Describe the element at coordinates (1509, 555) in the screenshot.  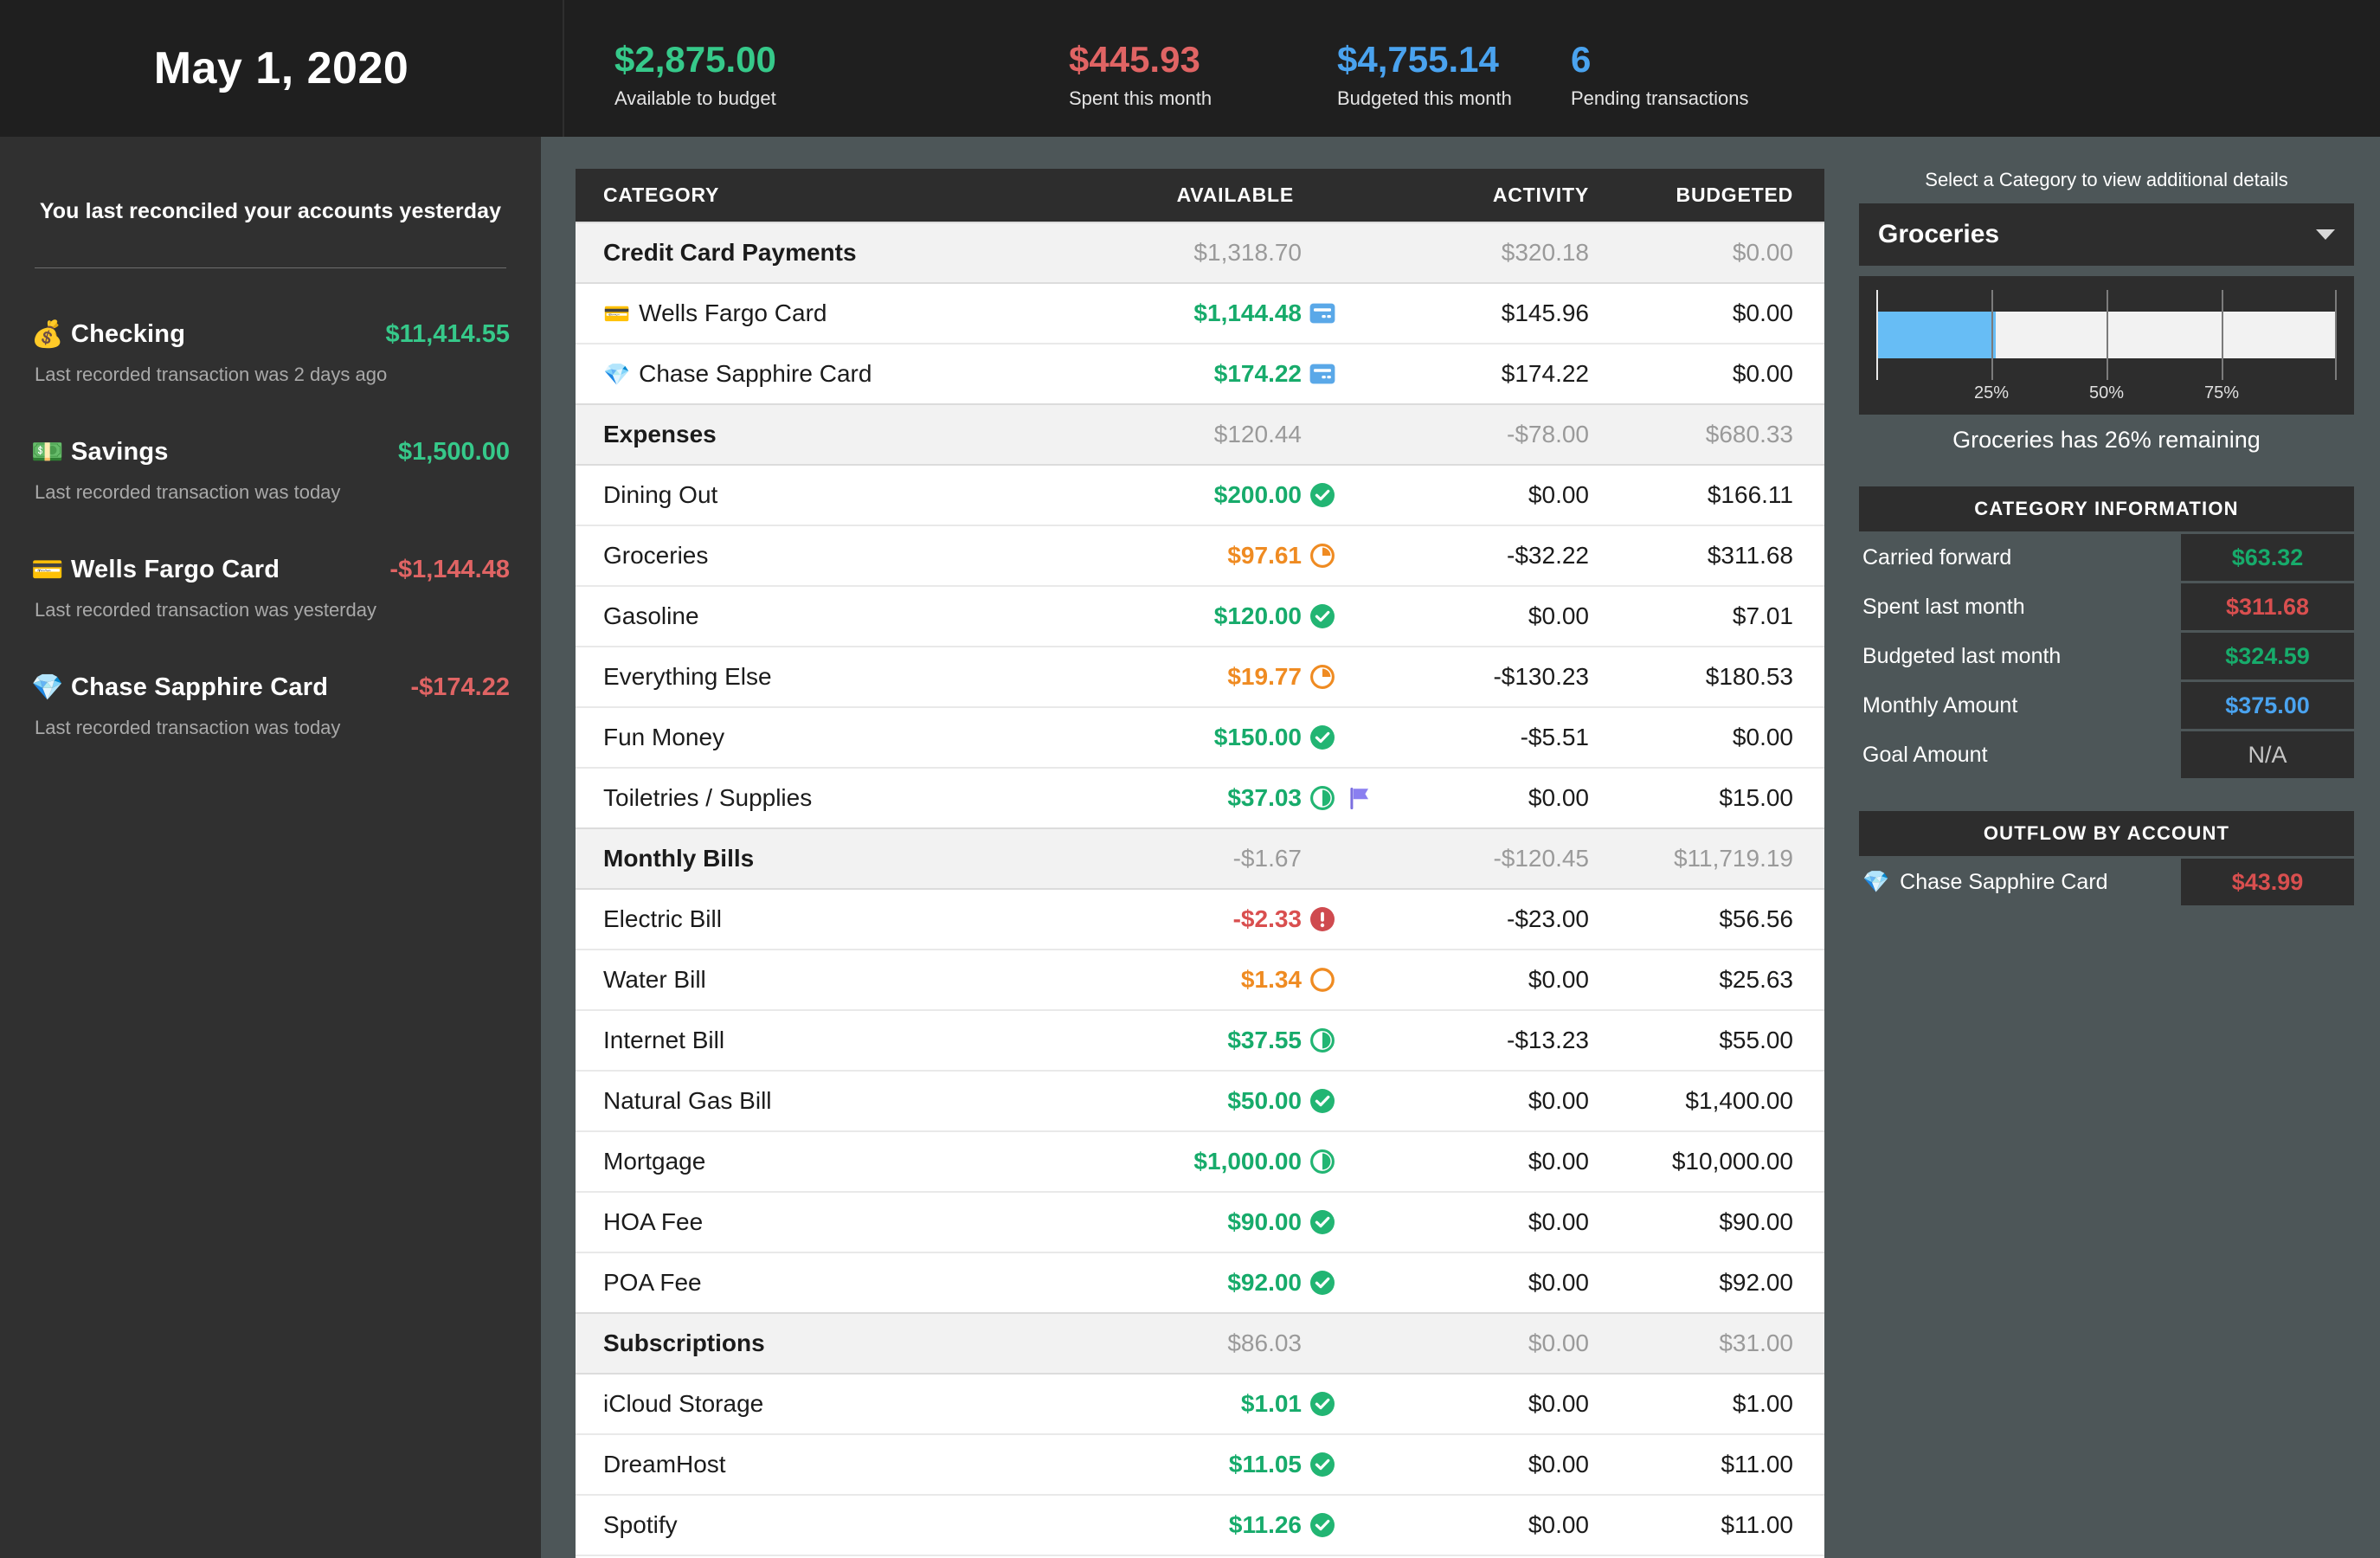
I see `cell-activity: -$32.22` at that location.